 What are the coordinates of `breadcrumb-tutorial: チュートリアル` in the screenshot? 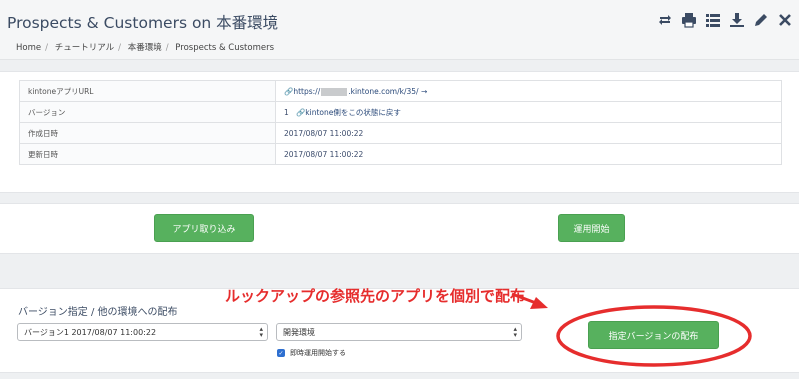 It's located at (84, 48).